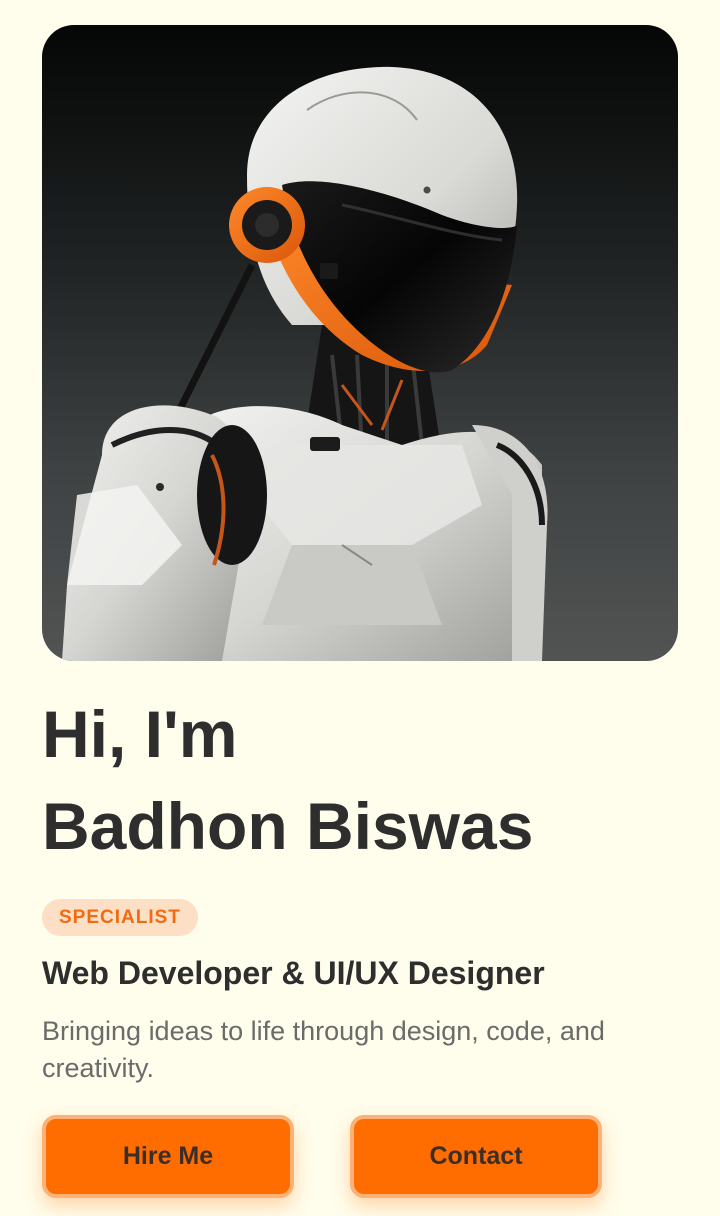 The width and height of the screenshot is (720, 1216). What do you see at coordinates (287, 780) in the screenshot?
I see `hero-heading: Hi, I'm Badhon Biswas` at bounding box center [287, 780].